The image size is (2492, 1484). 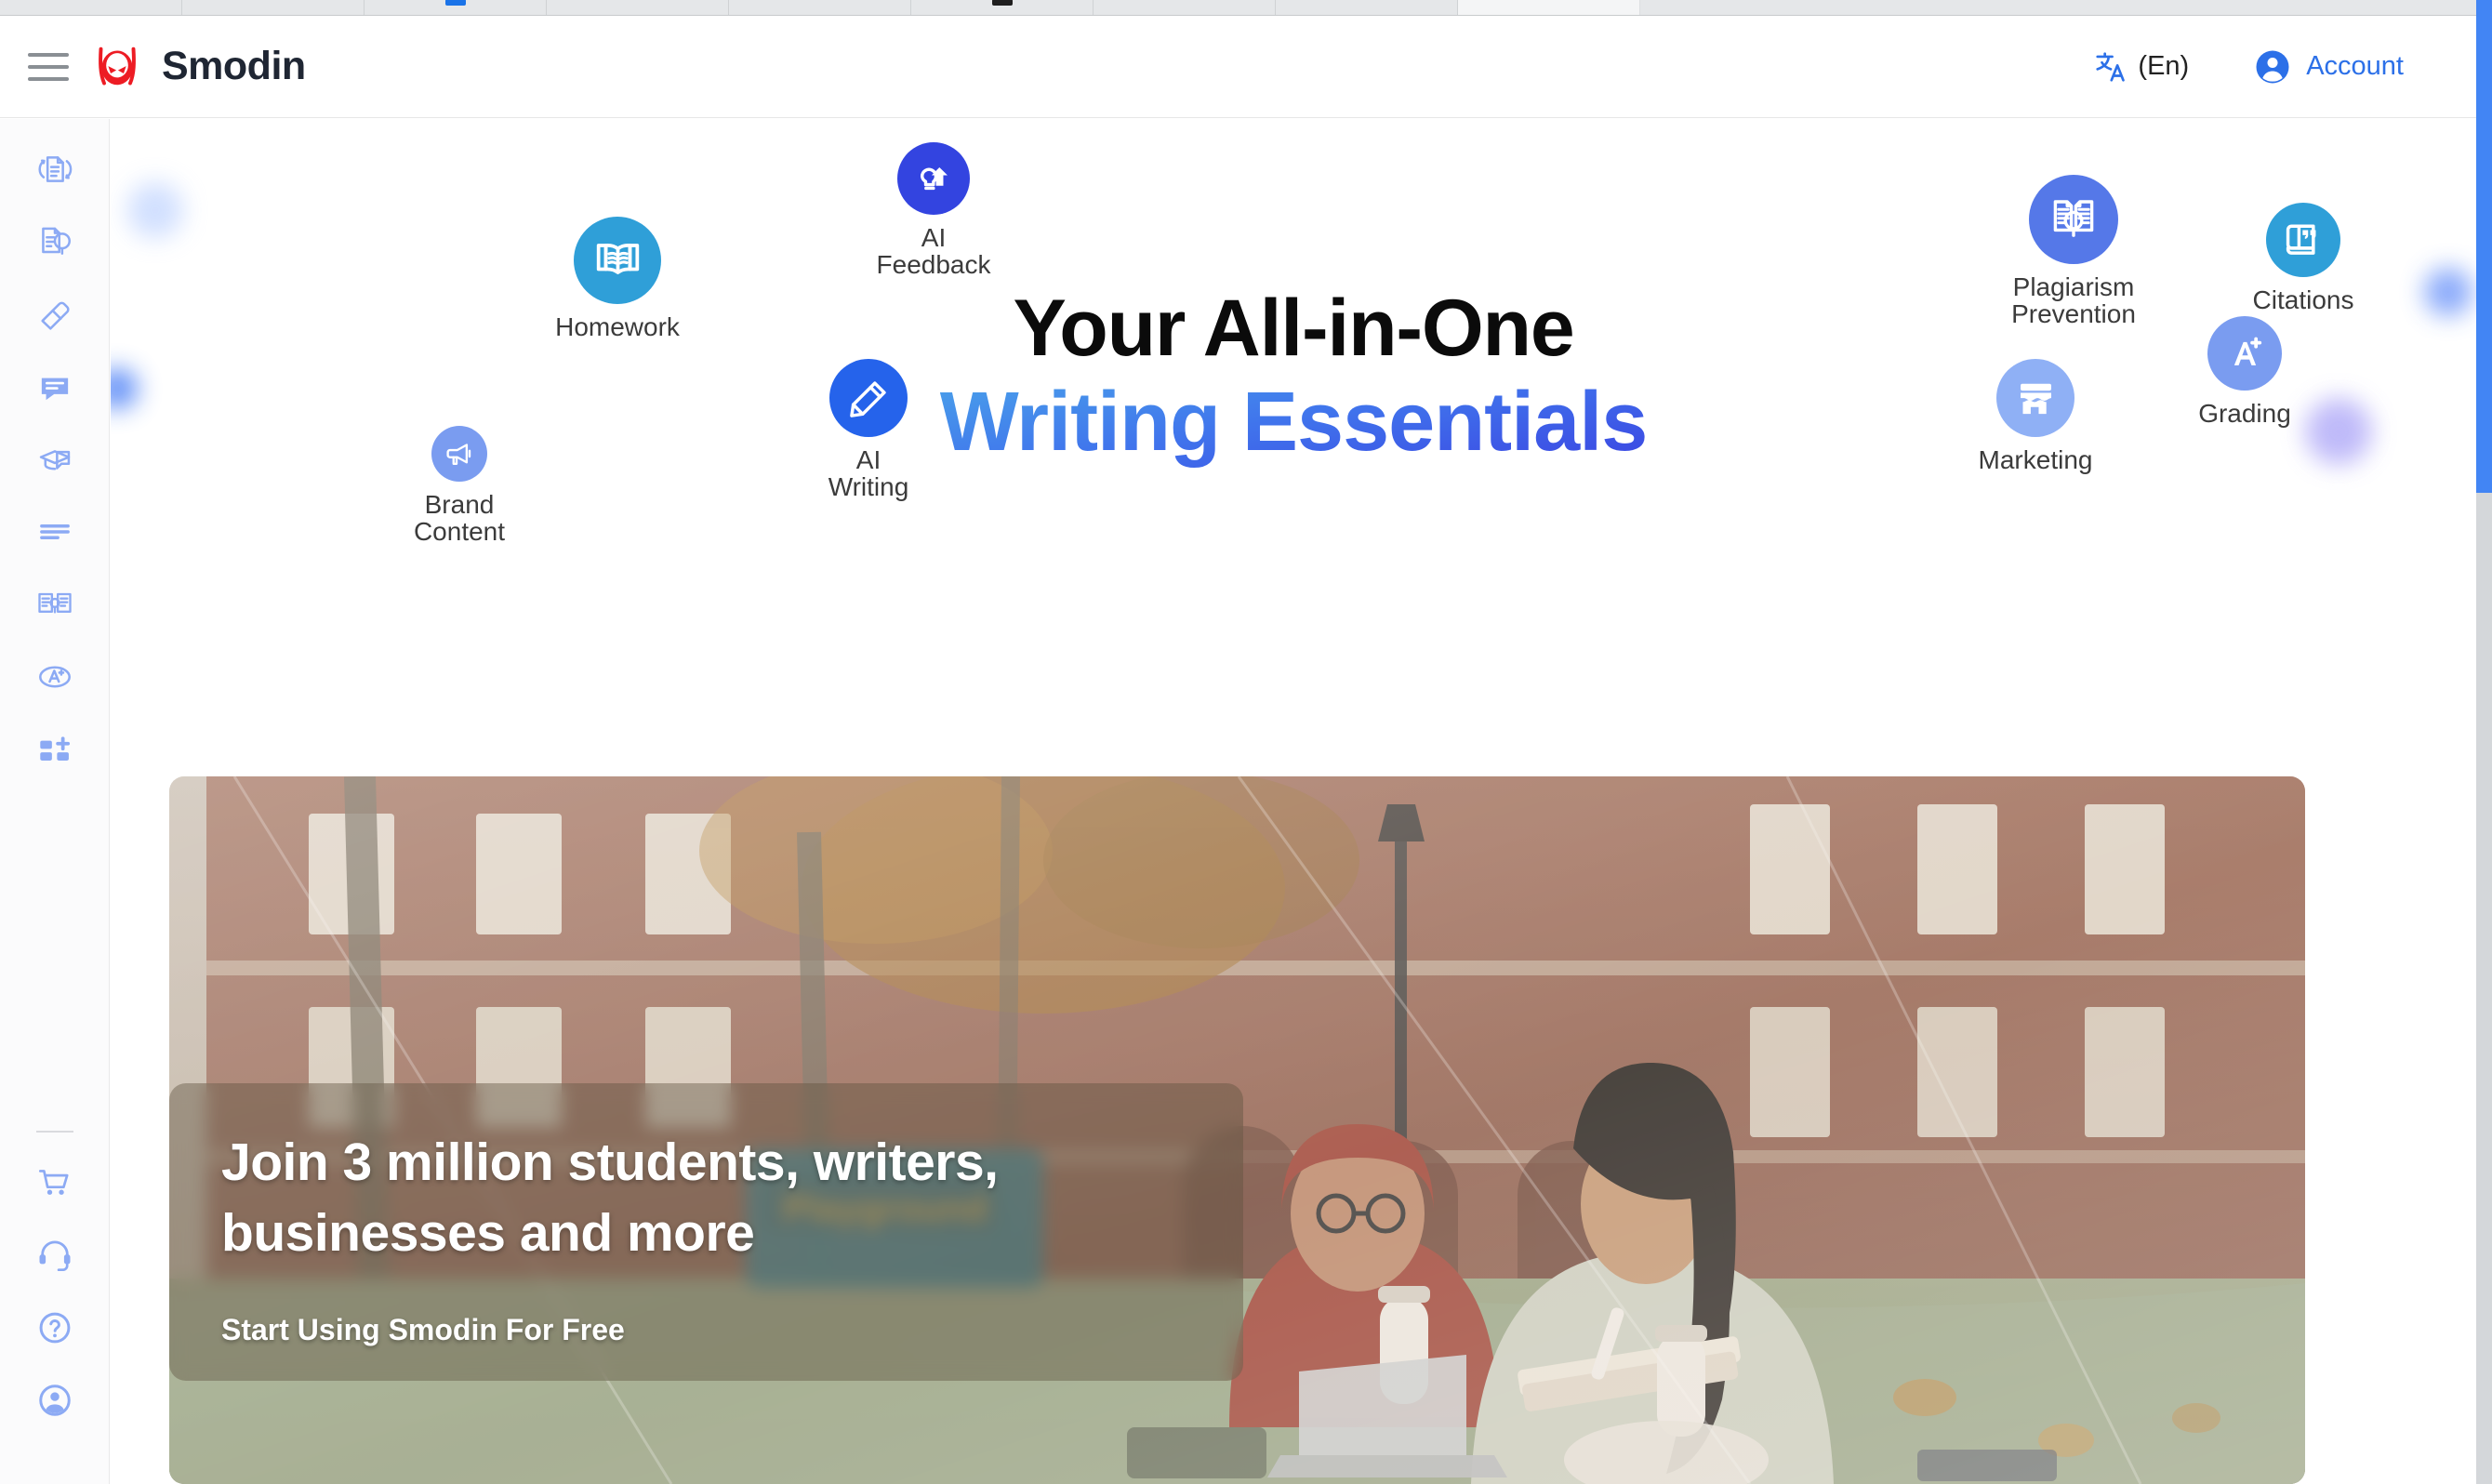 I want to click on feature-label: Grading, so click(x=2244, y=413).